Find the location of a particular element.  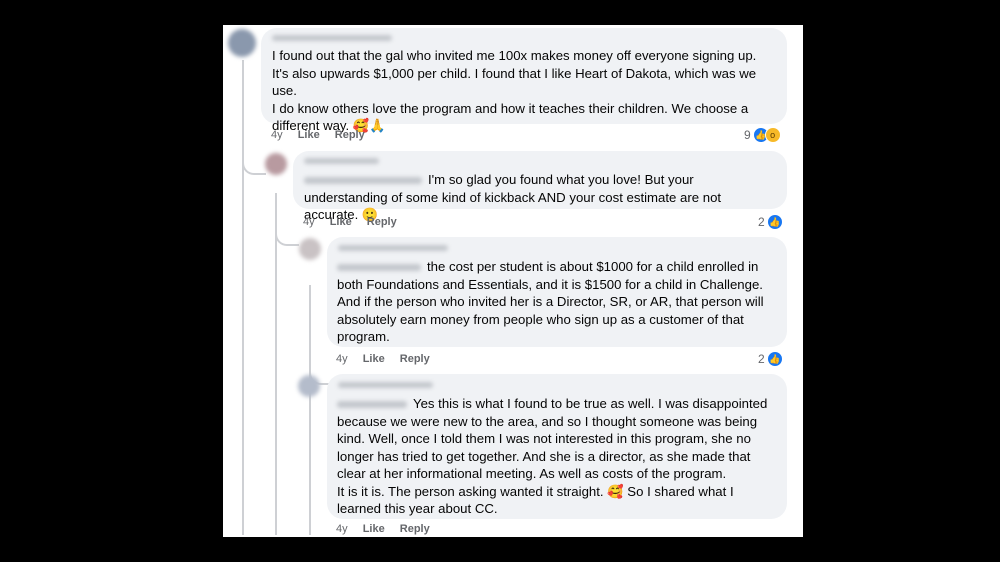

reaction-count: 9 is located at coordinates (747, 135).